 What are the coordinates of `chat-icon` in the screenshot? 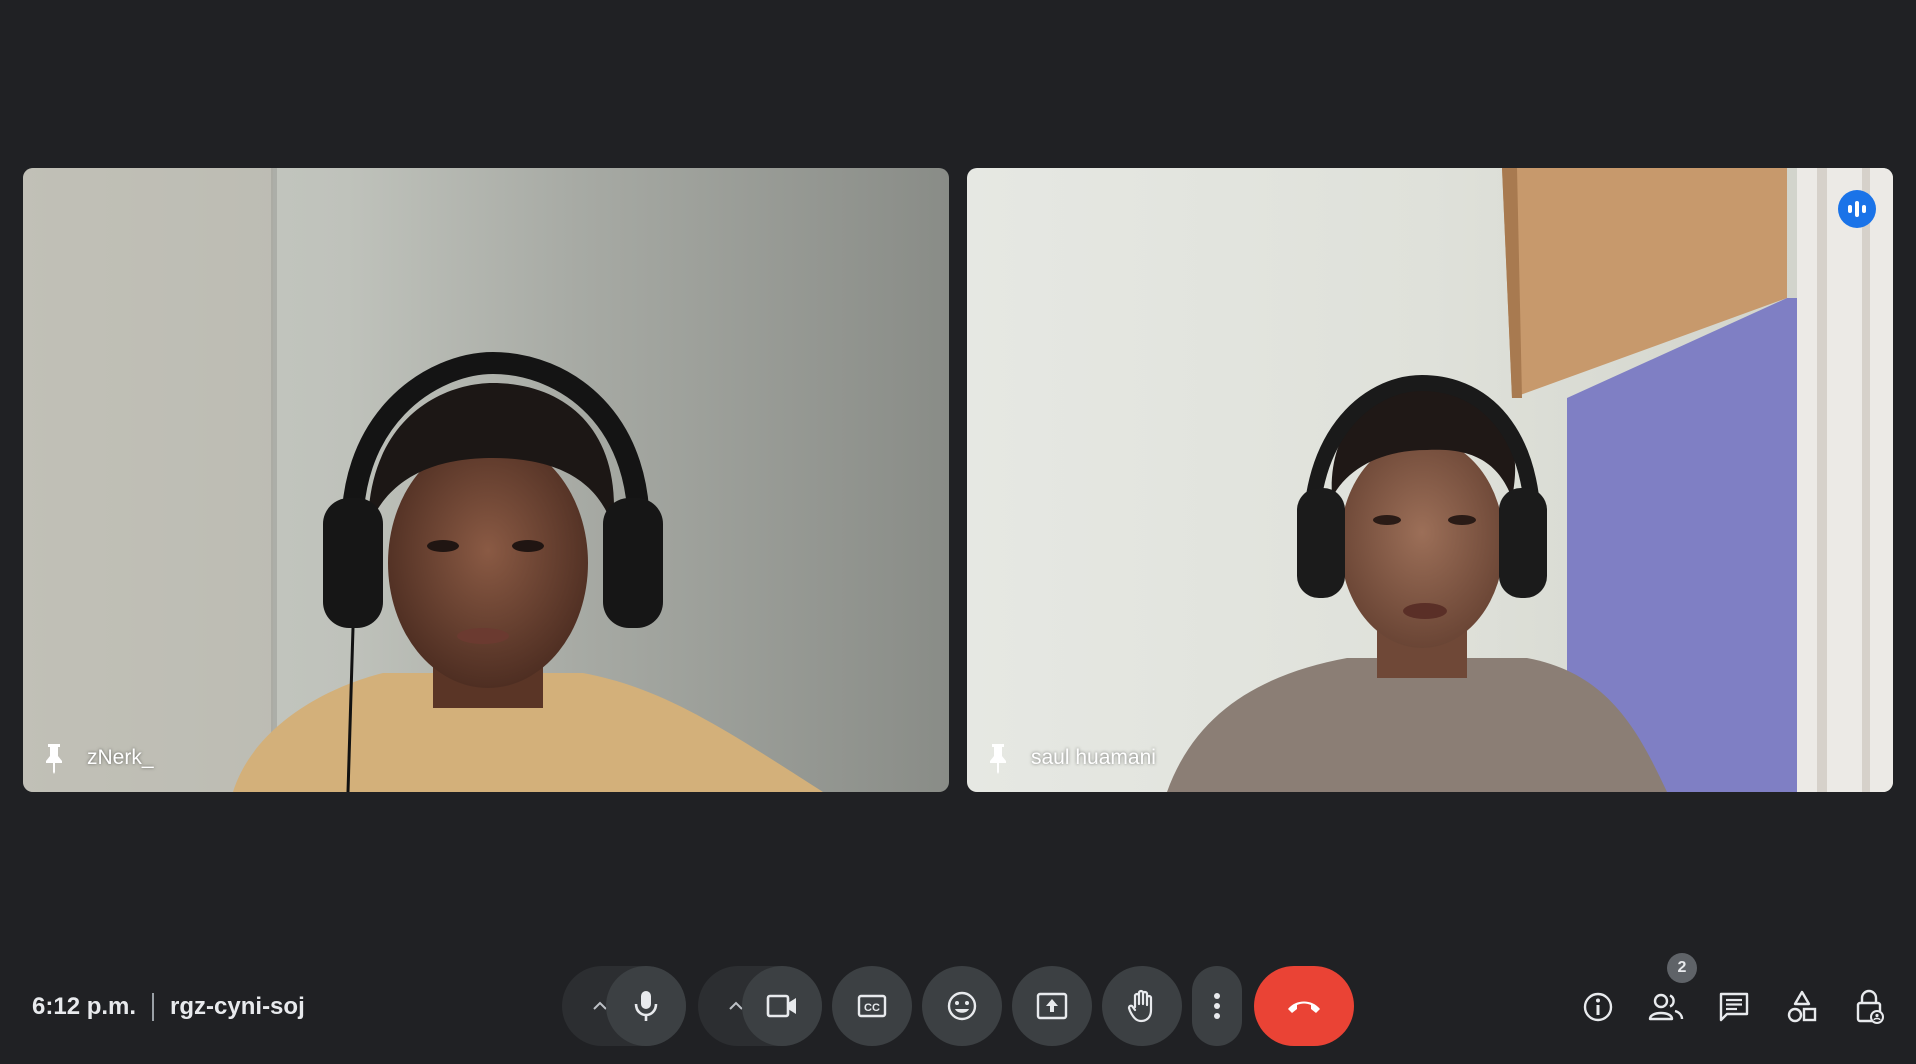 It's located at (1734, 1007).